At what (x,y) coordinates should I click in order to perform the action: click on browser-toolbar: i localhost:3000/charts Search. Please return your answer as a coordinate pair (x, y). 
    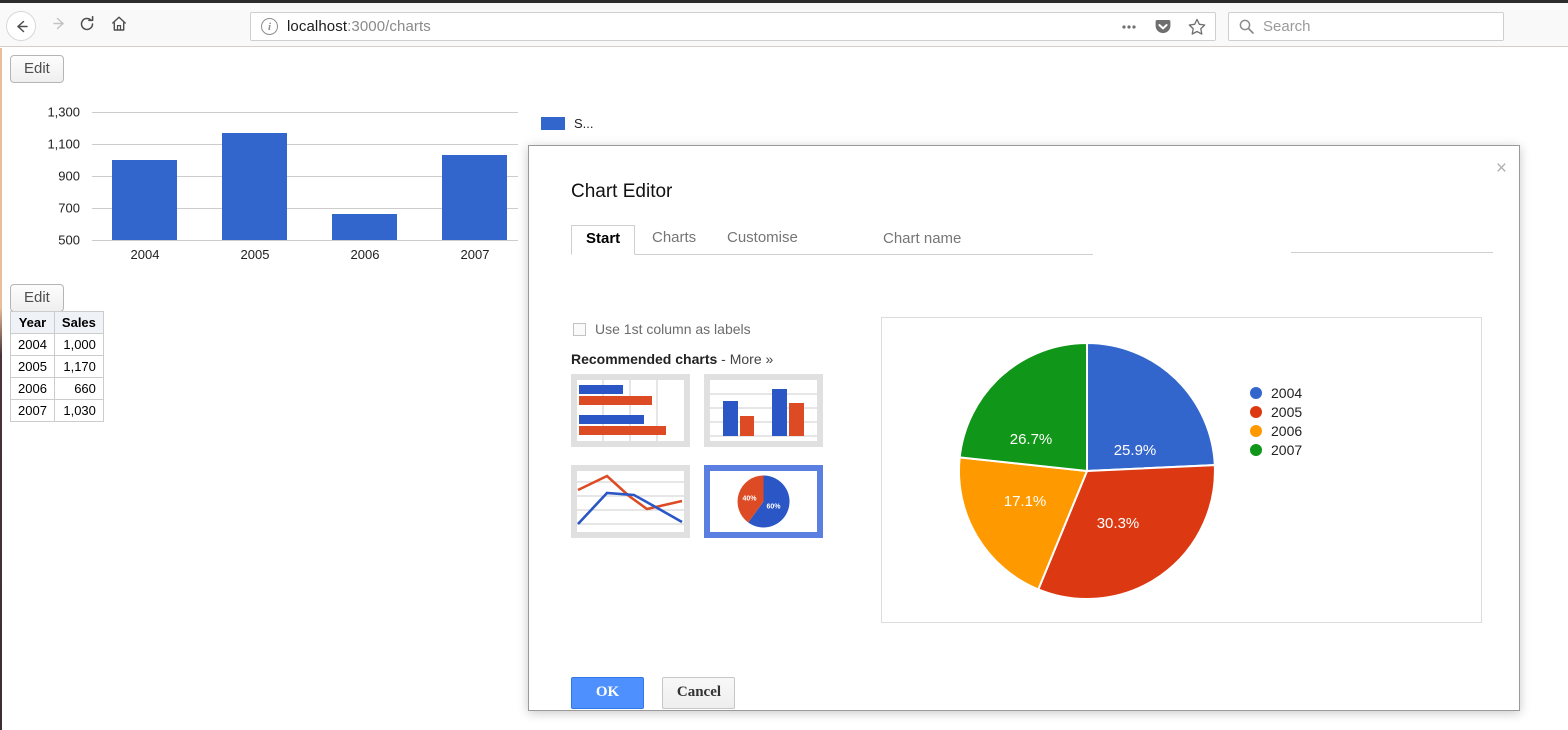
    Looking at the image, I should click on (784, 25).